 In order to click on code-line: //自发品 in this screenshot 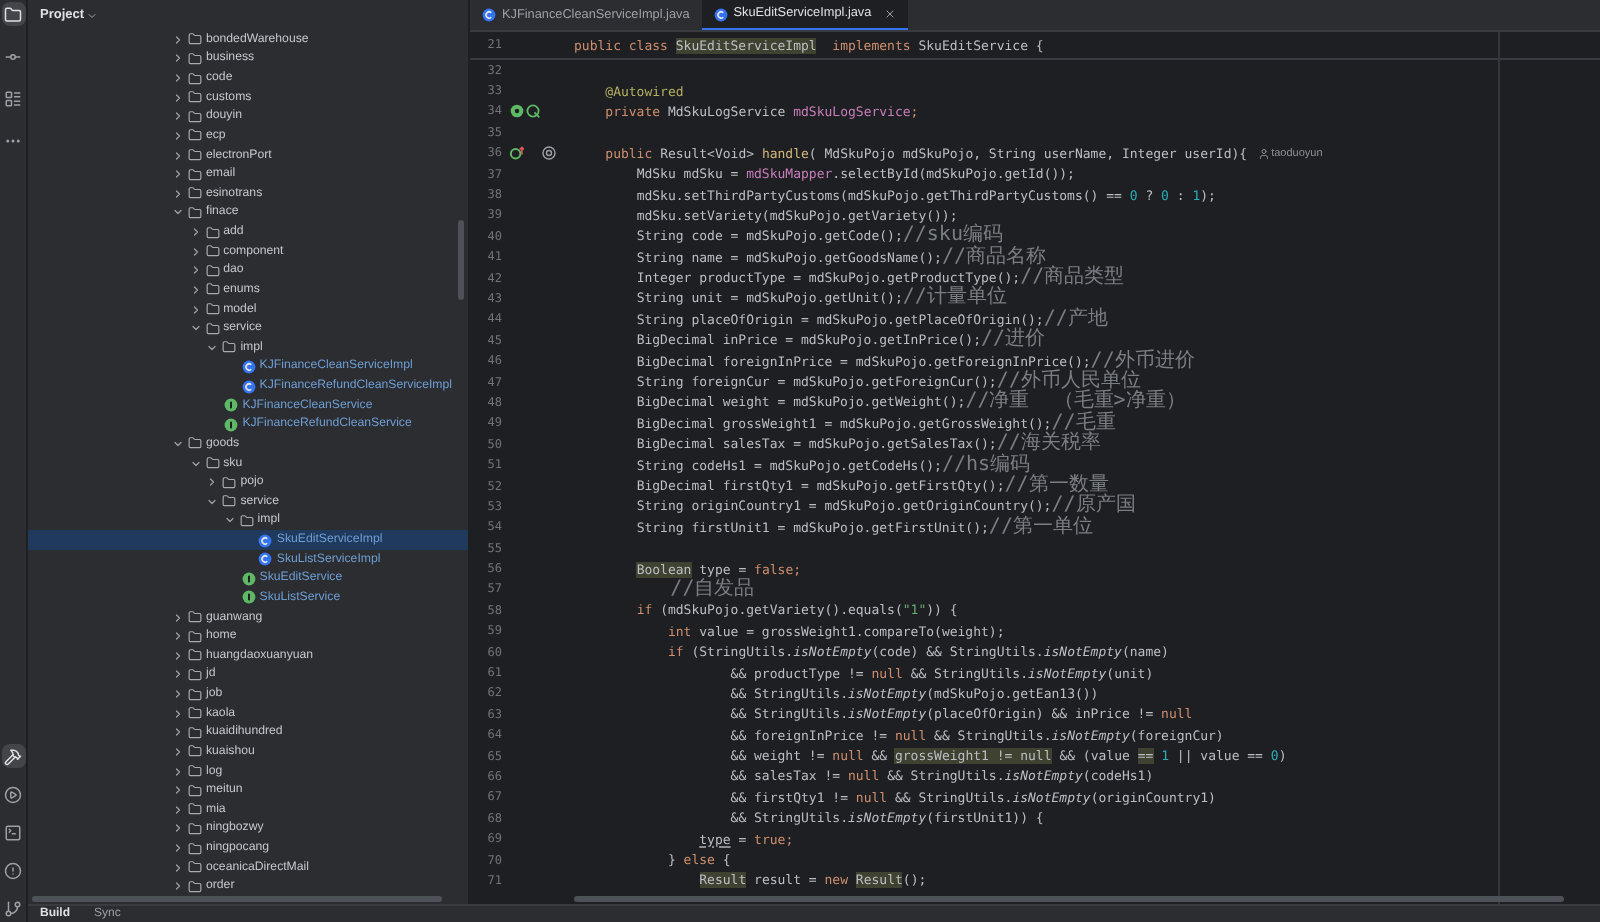, I will do `click(711, 589)`.